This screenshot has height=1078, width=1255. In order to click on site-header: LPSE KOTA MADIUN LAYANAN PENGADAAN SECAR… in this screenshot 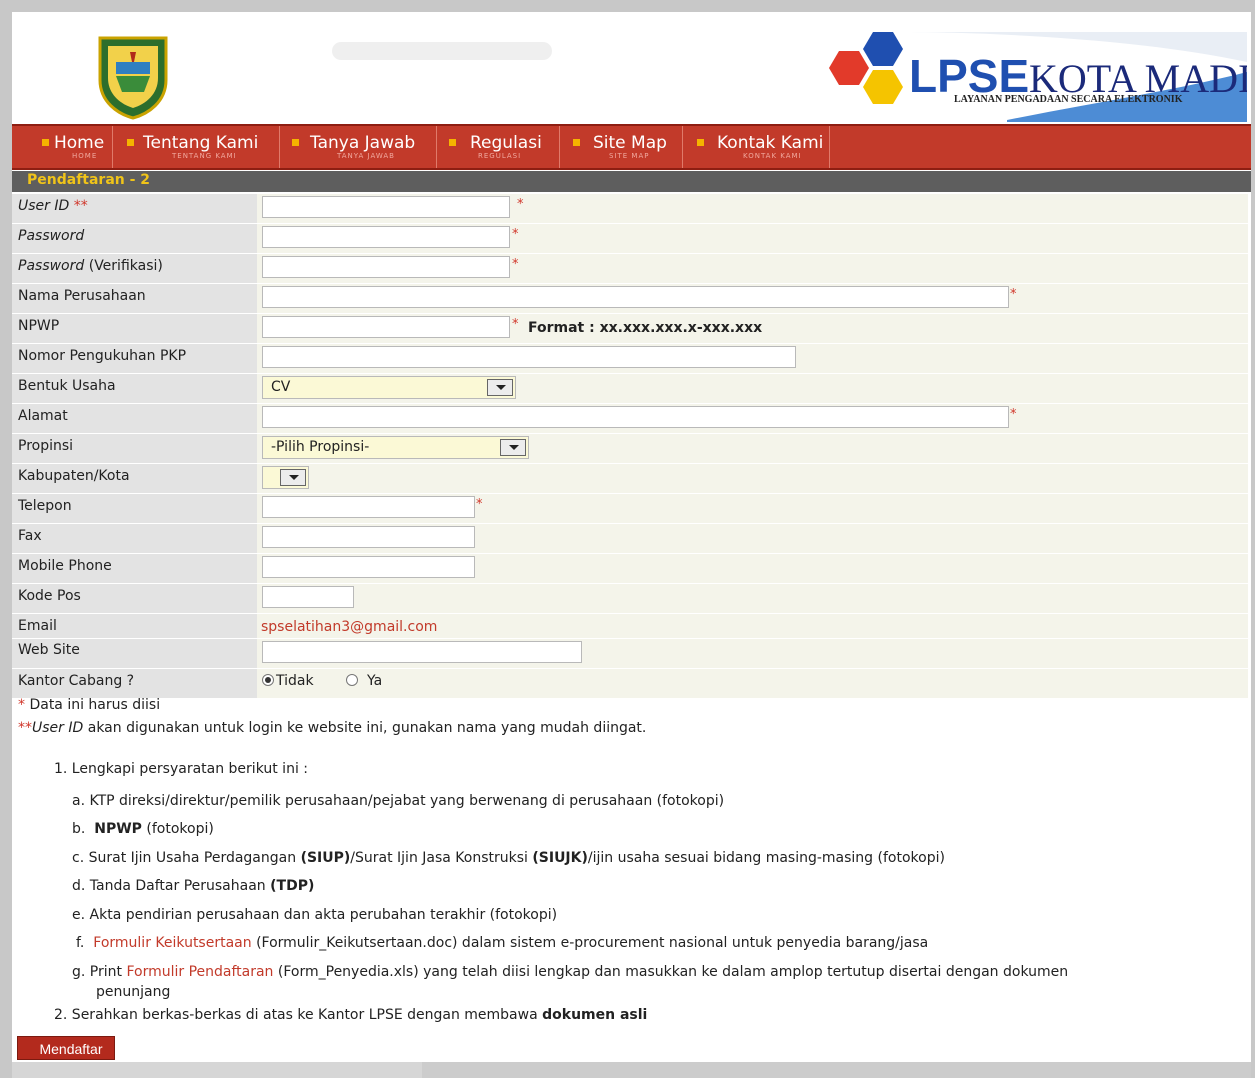, I will do `click(631, 68)`.